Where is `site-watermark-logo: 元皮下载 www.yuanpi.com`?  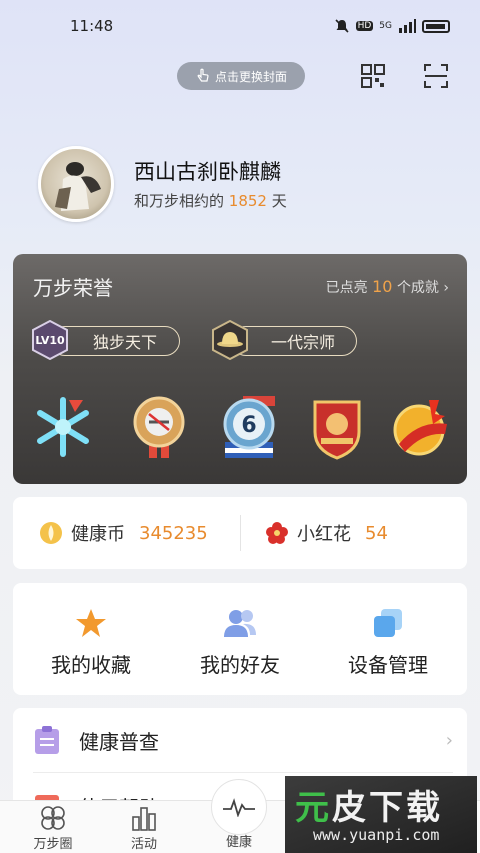 site-watermark-logo: 元皮下载 www.yuanpi.com is located at coordinates (381, 814).